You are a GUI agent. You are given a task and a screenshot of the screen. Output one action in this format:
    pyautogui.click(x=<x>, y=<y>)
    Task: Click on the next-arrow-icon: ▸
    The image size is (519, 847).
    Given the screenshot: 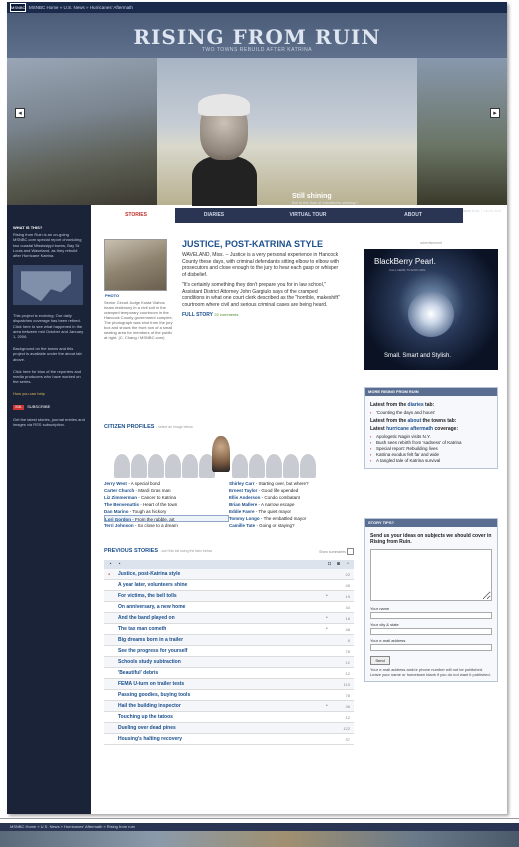 What is the action you would take?
    pyautogui.click(x=495, y=113)
    